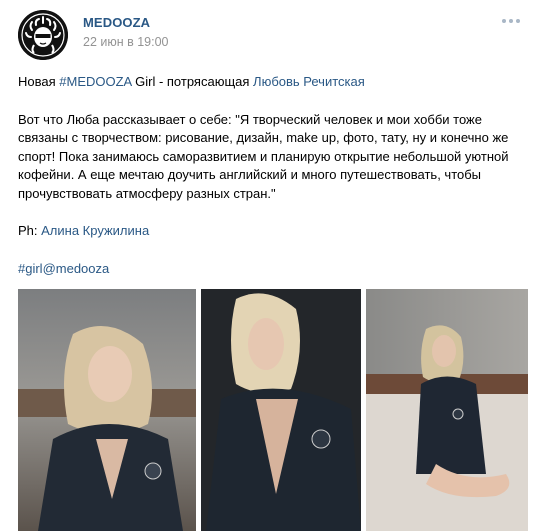 The height and width of the screenshot is (531, 536). I want to click on girl-hashtag-link: #girl@medooza, so click(269, 269).